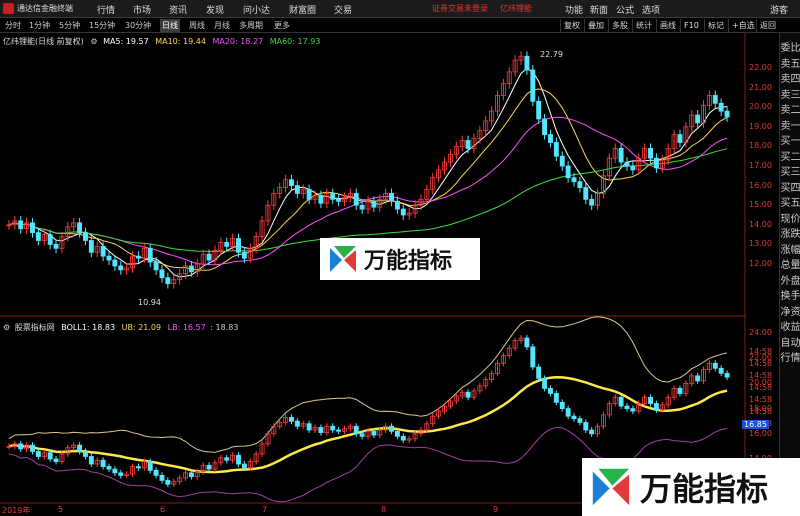 The width and height of the screenshot is (800, 516). I want to click on menu-discover: 发现, so click(215, 9).